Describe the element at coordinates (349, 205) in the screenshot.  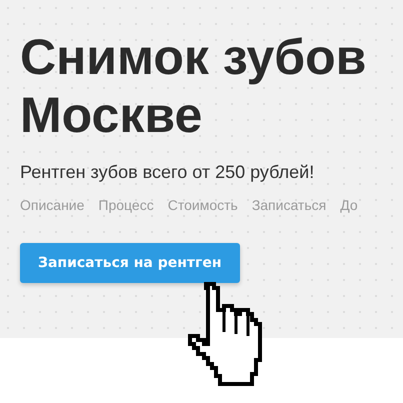
I see `nav-link: До` at that location.